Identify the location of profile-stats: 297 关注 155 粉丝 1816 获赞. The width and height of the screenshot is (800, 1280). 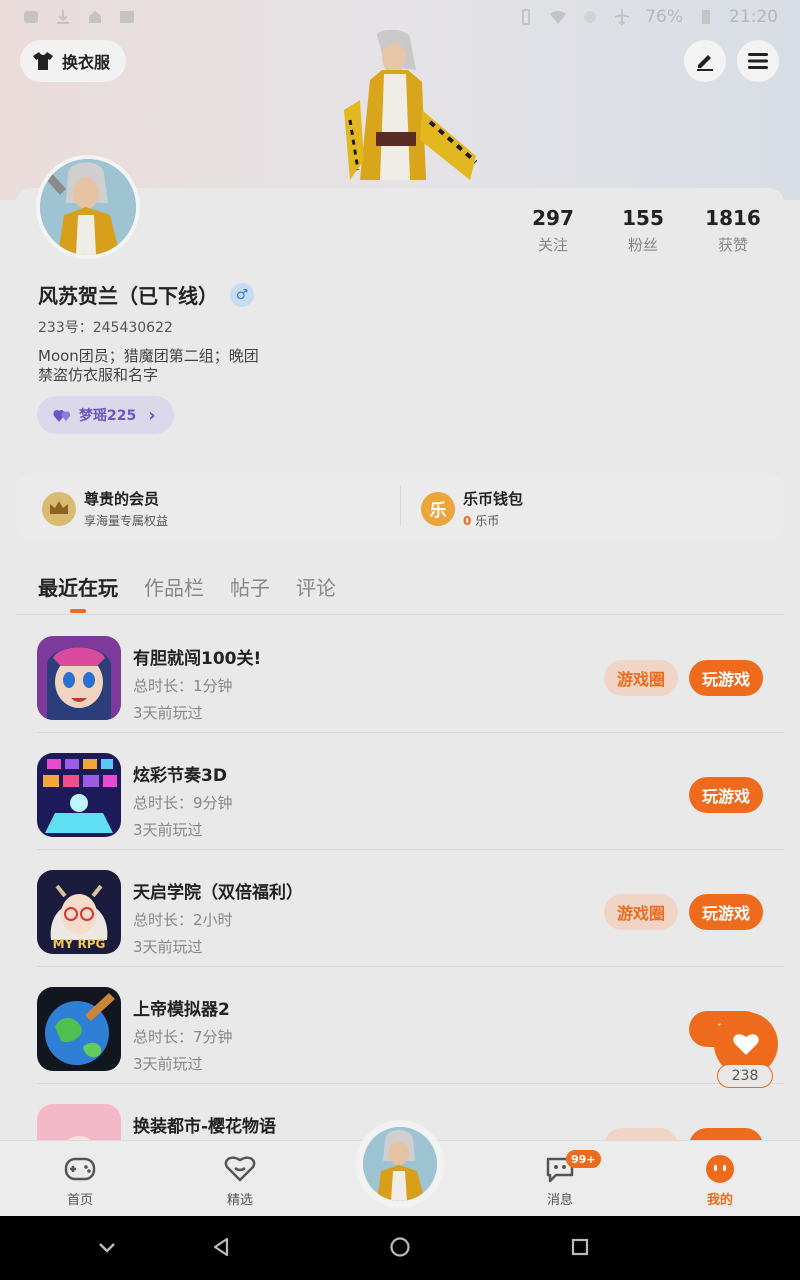
(643, 230).